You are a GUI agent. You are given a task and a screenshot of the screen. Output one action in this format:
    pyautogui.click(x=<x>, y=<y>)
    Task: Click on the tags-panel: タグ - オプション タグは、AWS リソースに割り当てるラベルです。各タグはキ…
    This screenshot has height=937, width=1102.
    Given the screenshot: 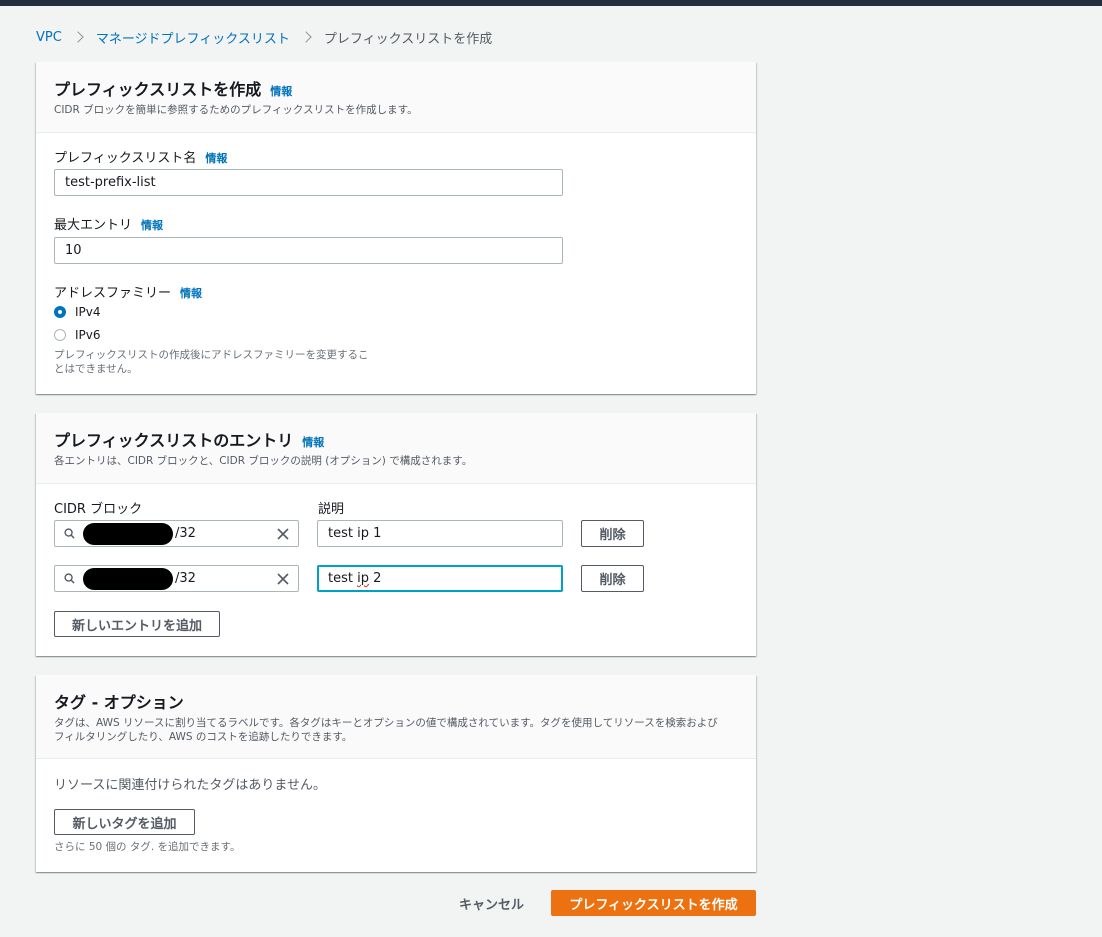 What is the action you would take?
    pyautogui.click(x=396, y=773)
    